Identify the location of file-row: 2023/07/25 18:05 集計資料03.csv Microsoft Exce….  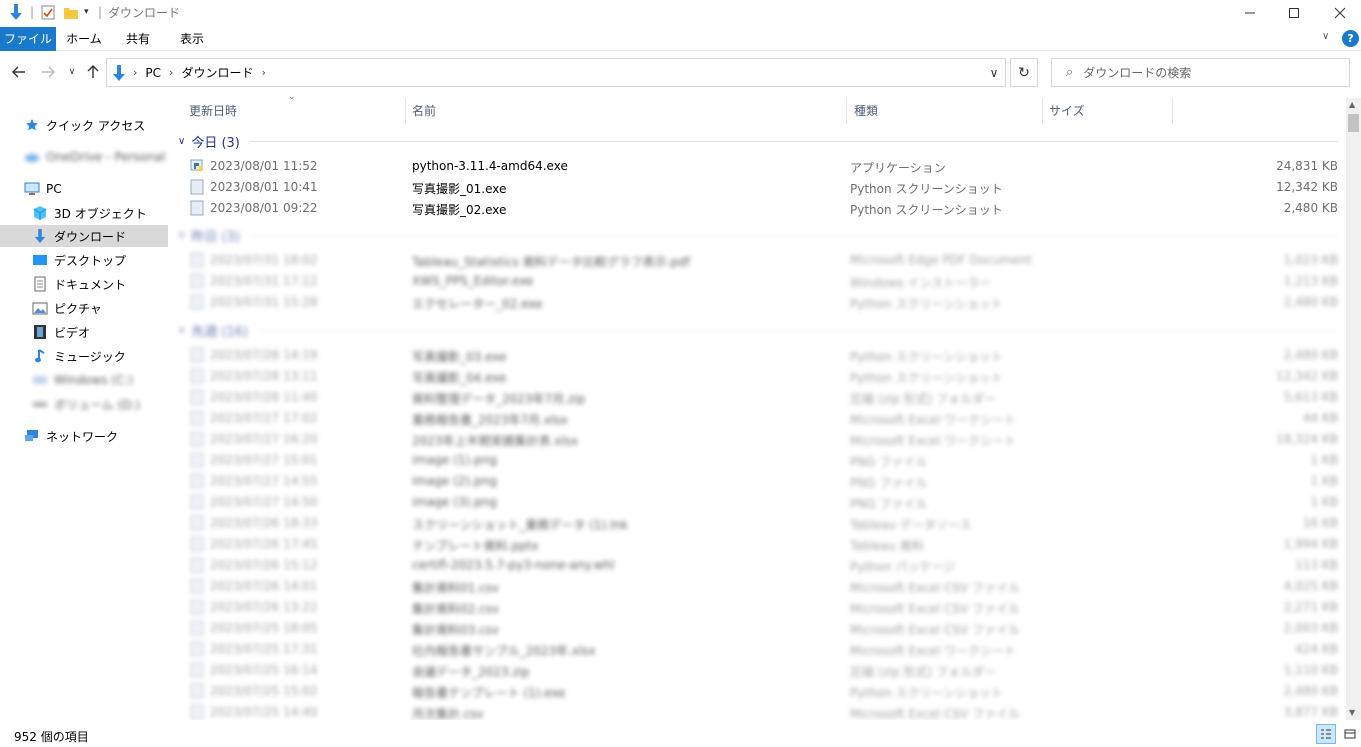
(762, 628).